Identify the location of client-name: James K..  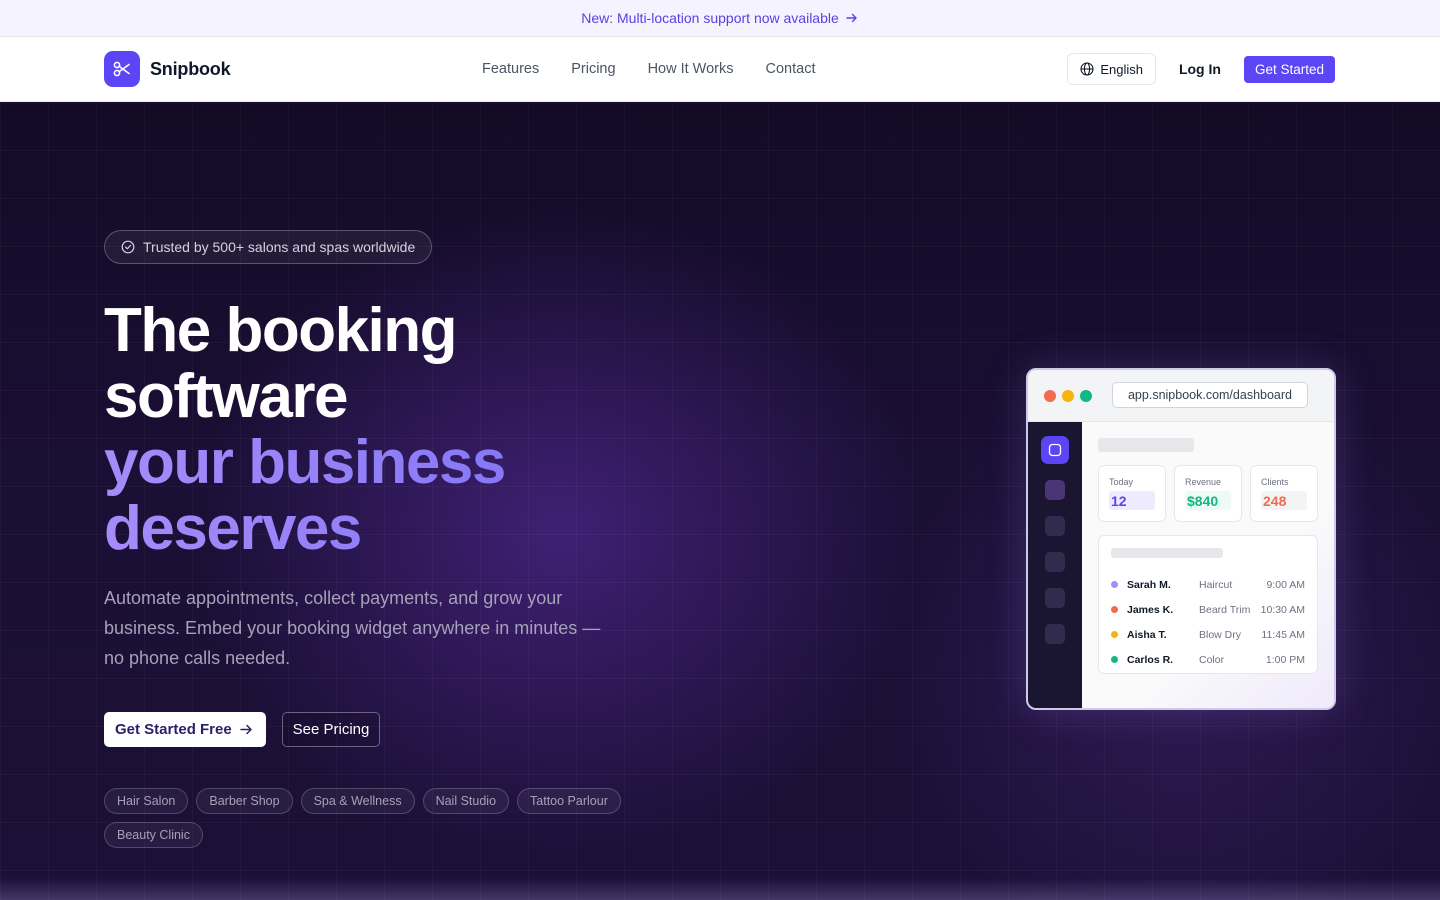
(1150, 609).